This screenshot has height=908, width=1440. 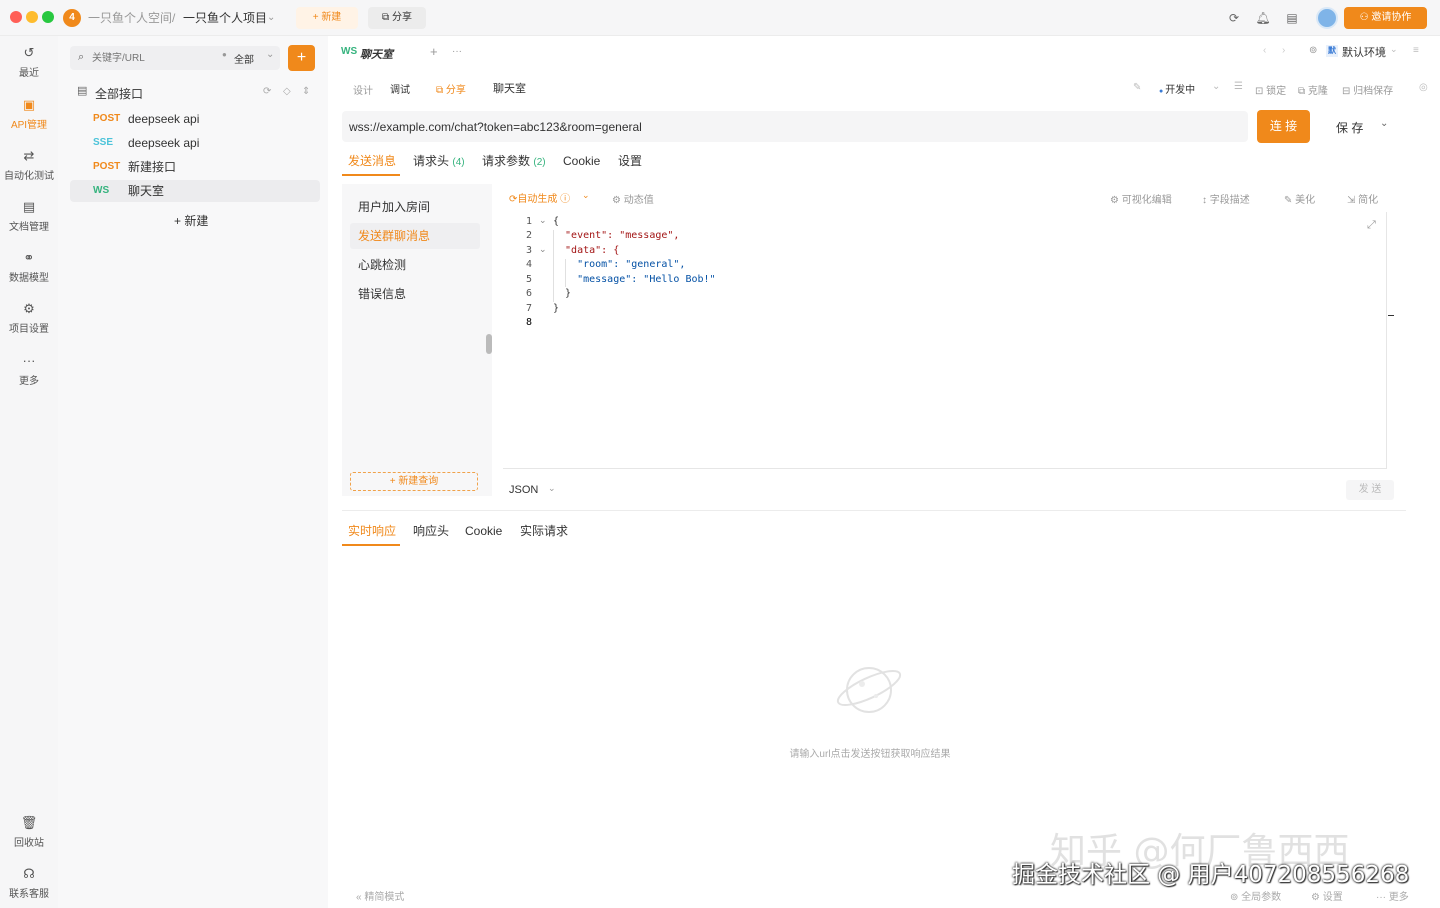 What do you see at coordinates (1283, 126) in the screenshot?
I see `connect-button: 连 接` at bounding box center [1283, 126].